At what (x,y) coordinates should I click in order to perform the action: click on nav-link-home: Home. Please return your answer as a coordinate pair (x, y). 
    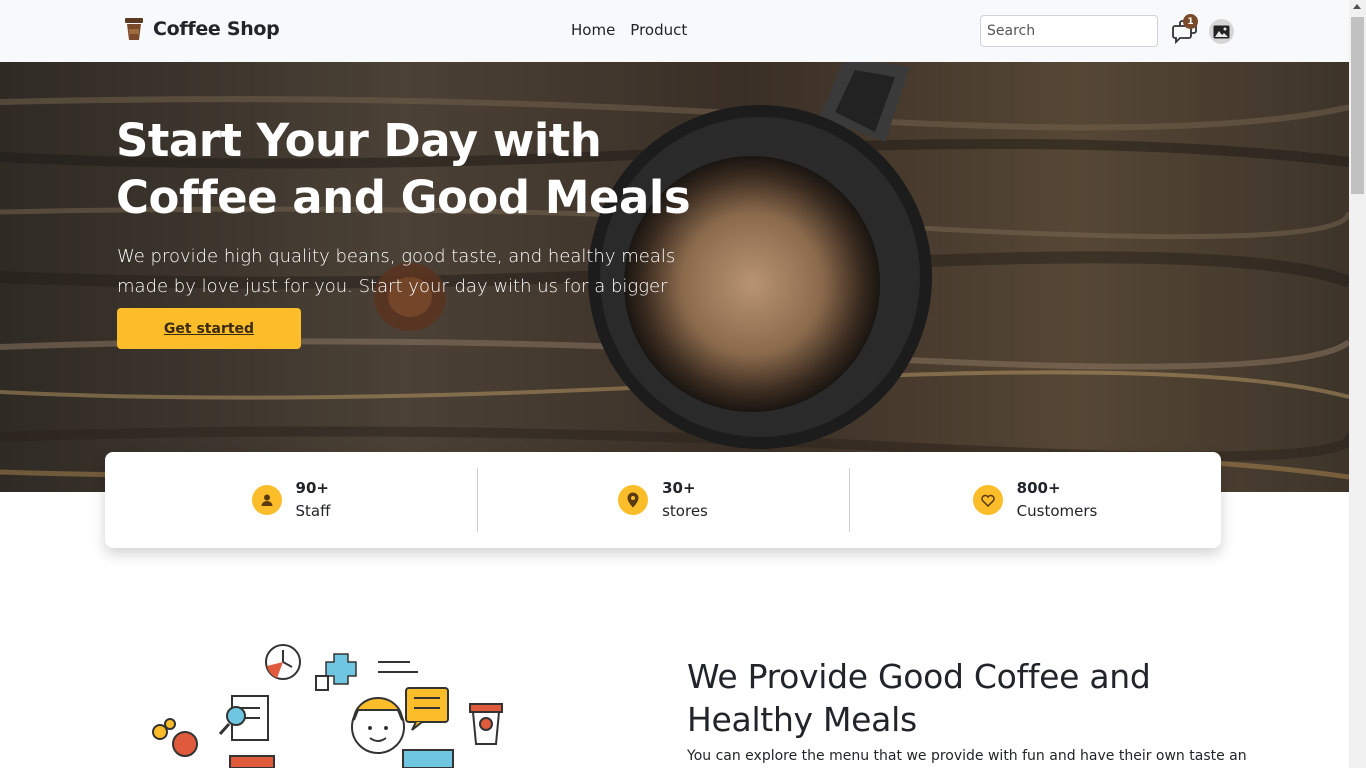
    Looking at the image, I should click on (593, 30).